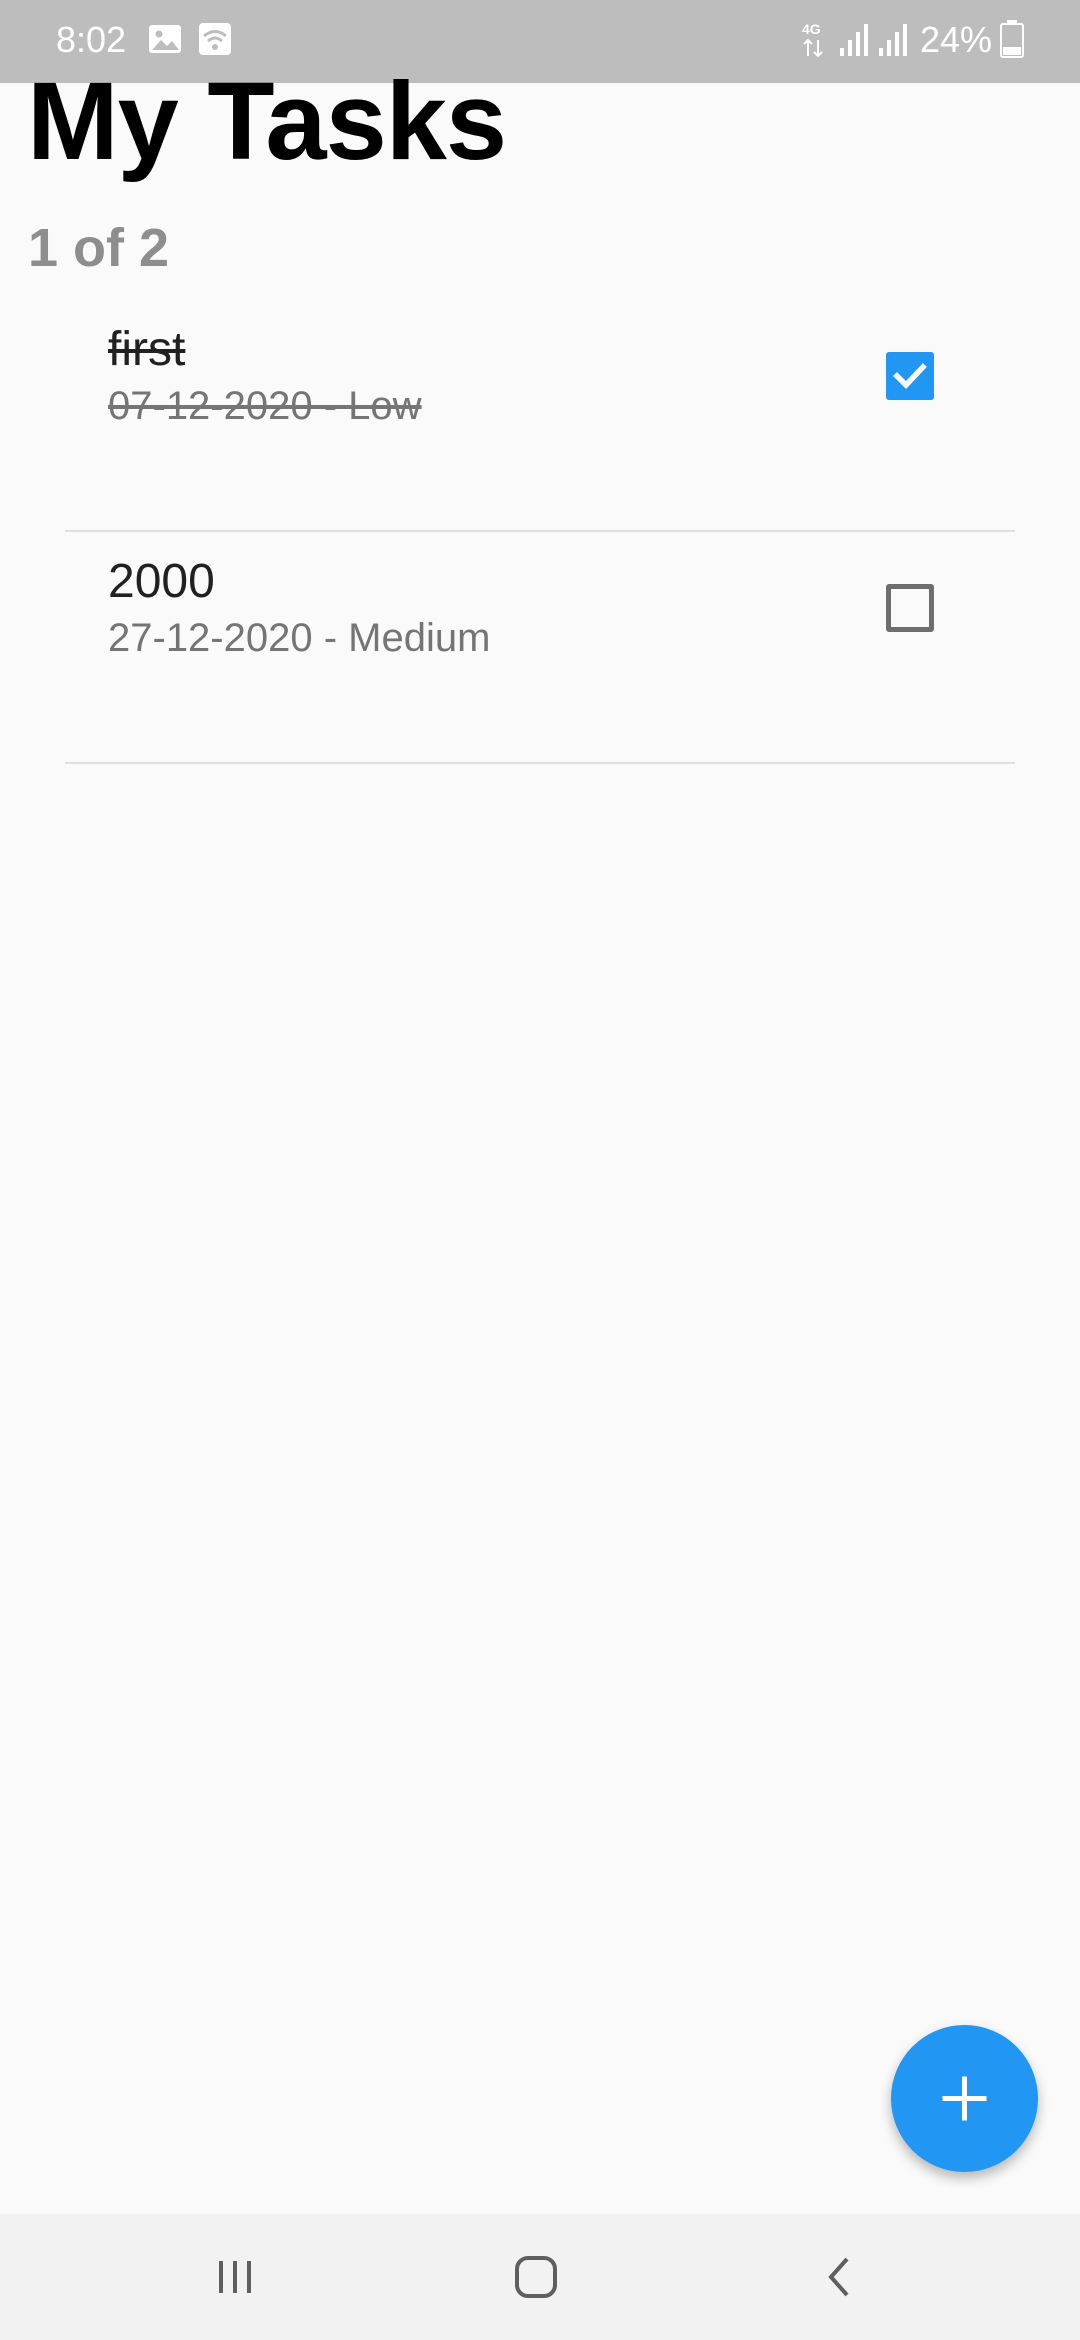 The width and height of the screenshot is (1080, 2340). I want to click on task-count: 1 of 2, so click(99, 248).